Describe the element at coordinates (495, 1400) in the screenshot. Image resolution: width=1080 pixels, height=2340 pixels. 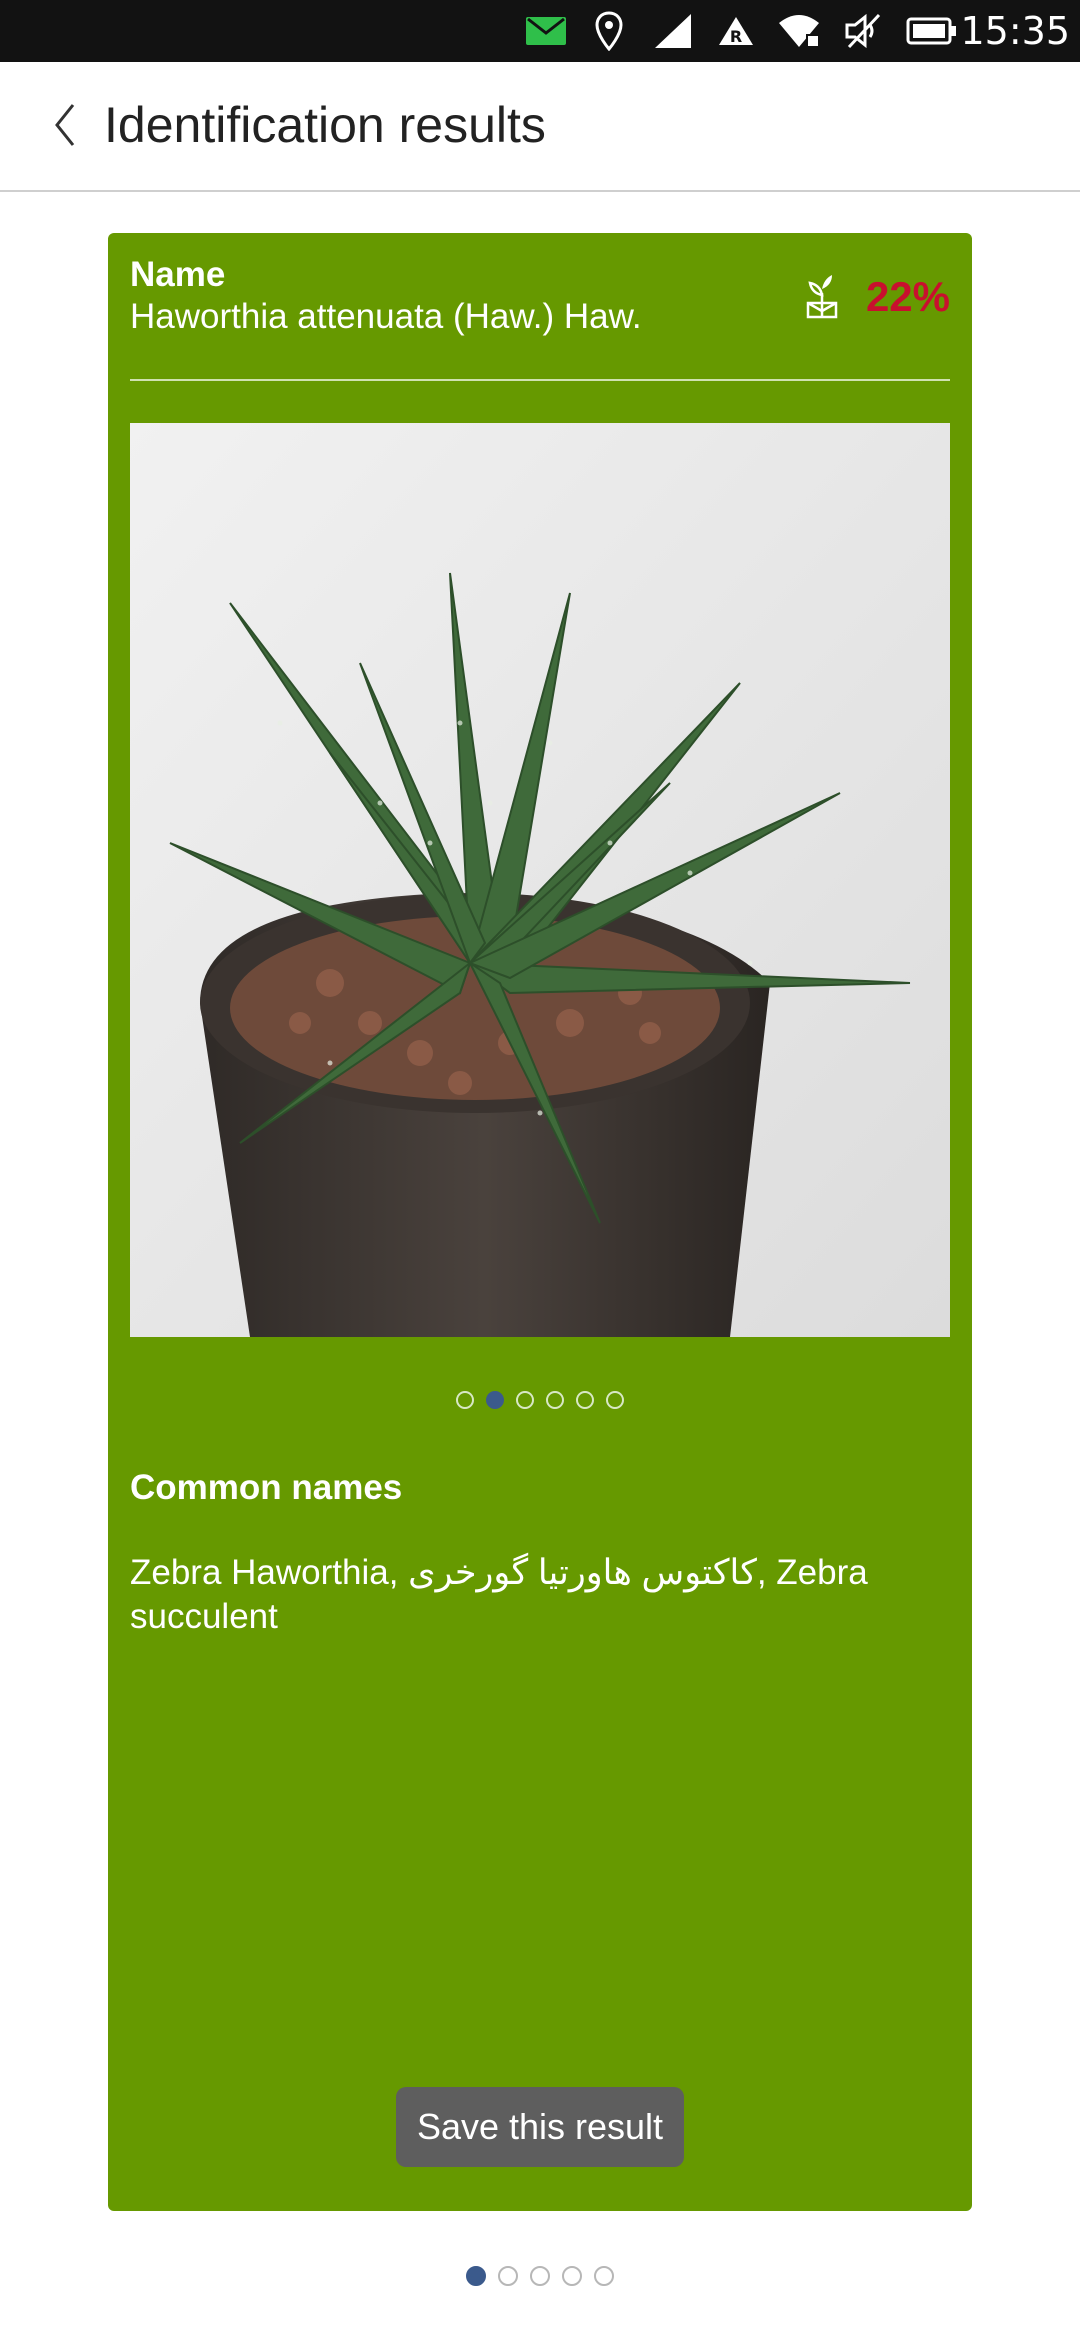
I see `pager-dot-active` at that location.